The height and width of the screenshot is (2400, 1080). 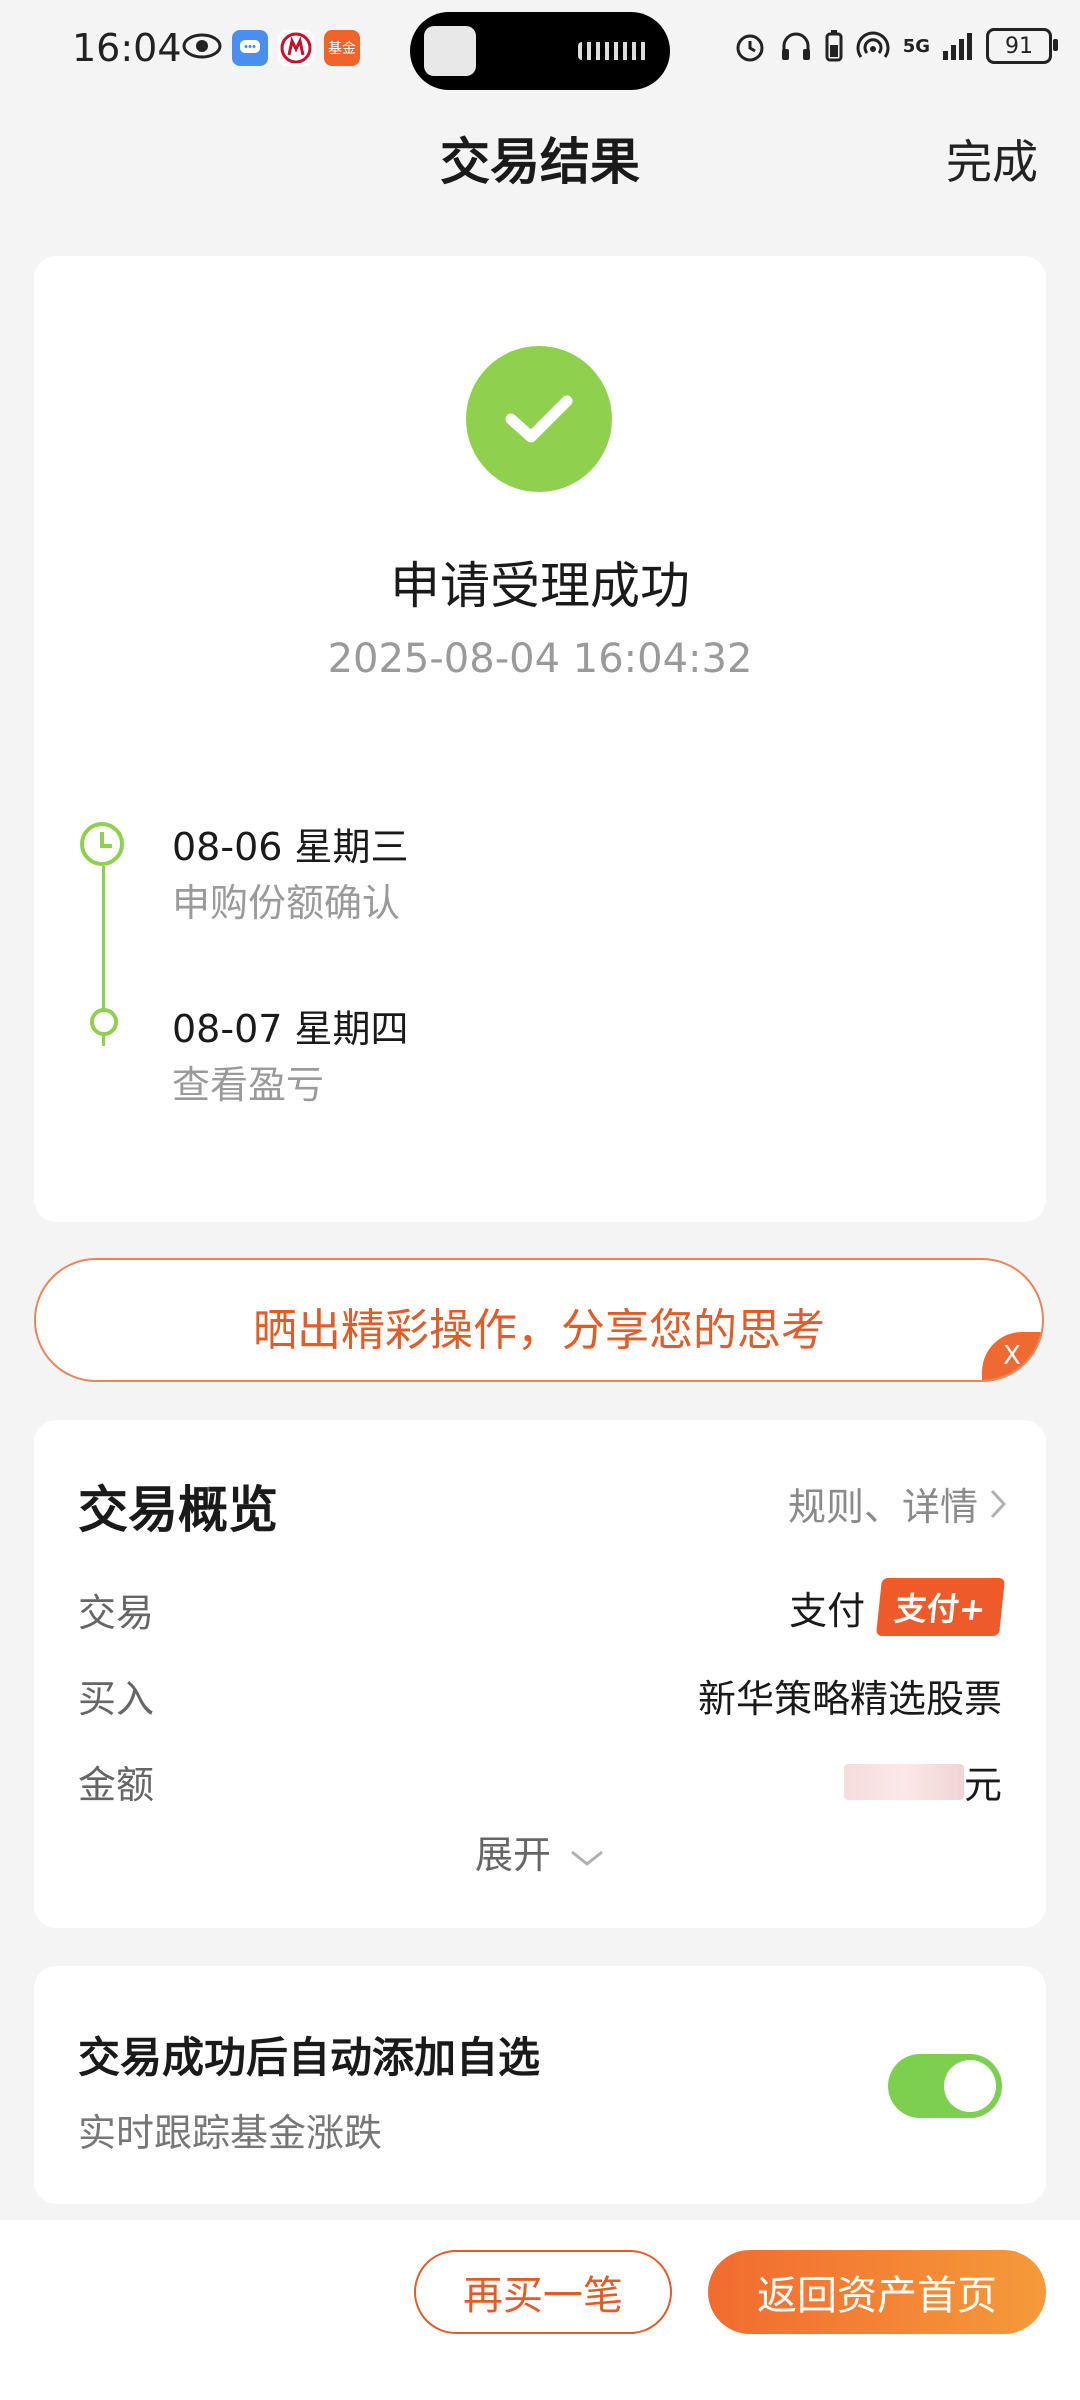 I want to click on auto-watchlist-title: 交易成功后自动添加自选, so click(x=309, y=2057).